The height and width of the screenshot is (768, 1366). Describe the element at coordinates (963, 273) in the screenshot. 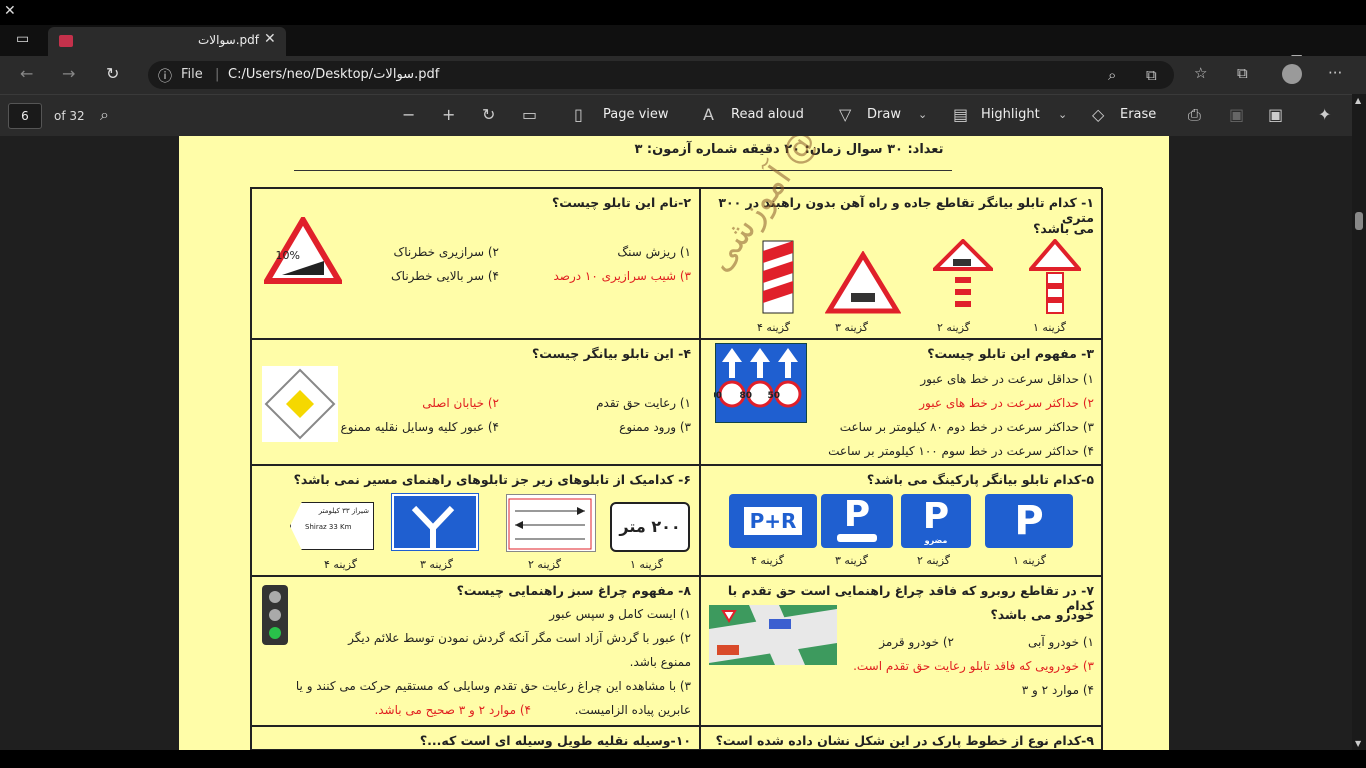

I see `option2-sign-icon` at that location.